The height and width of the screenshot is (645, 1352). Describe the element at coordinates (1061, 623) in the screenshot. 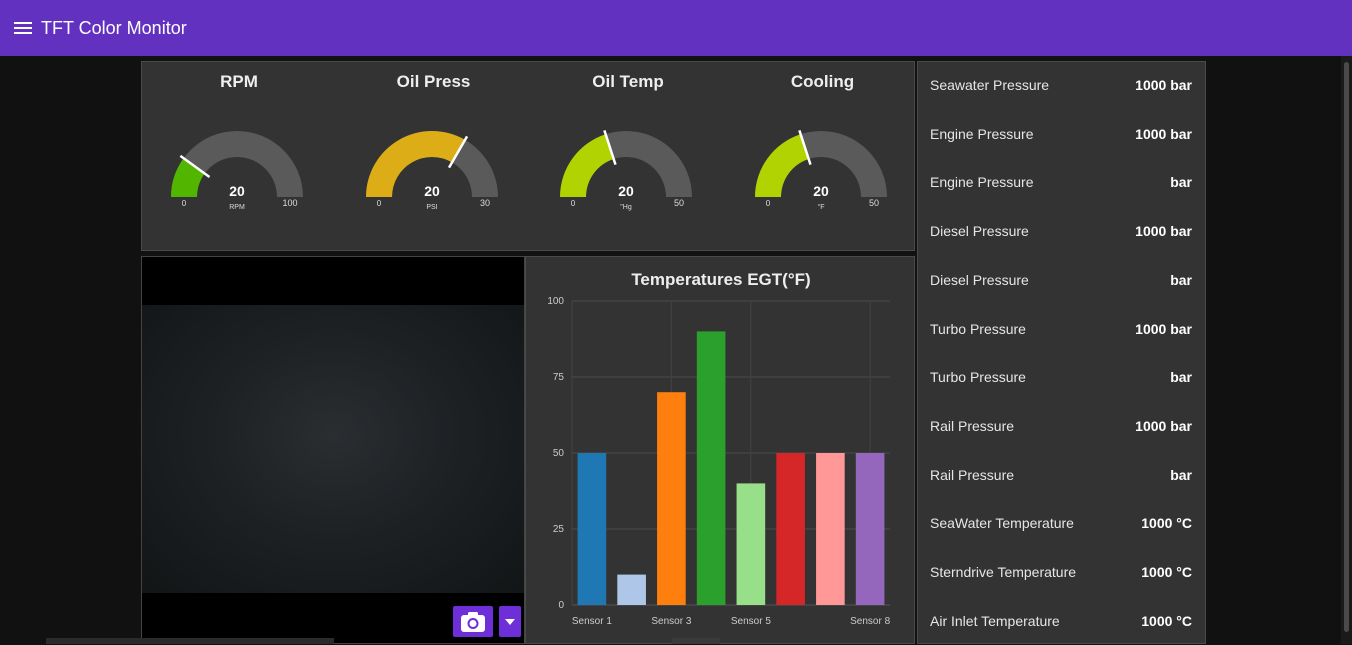

I see `reading-row: Air Inlet Temperature 1000 °C` at that location.